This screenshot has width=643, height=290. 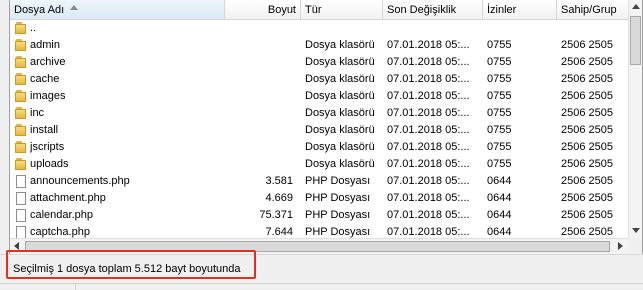 What do you see at coordinates (279, 198) in the screenshot?
I see `file-size: 4.669` at bounding box center [279, 198].